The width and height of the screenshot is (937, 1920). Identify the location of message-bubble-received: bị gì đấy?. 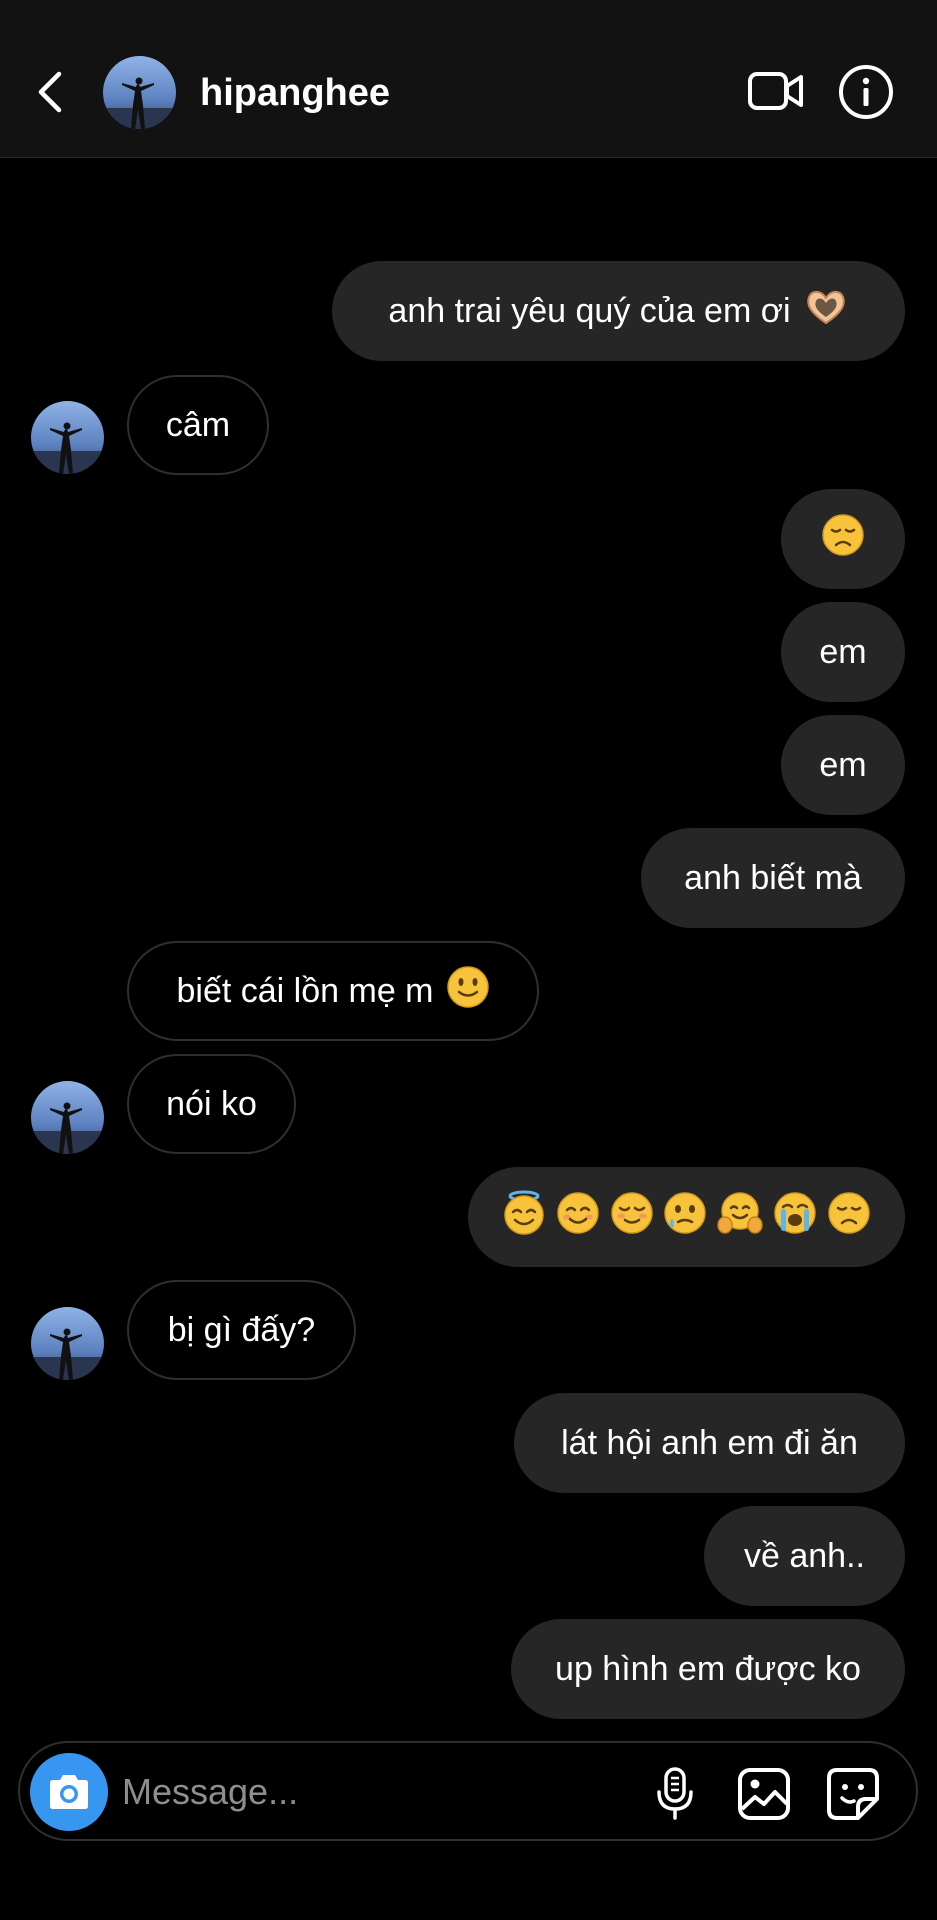
(241, 1330).